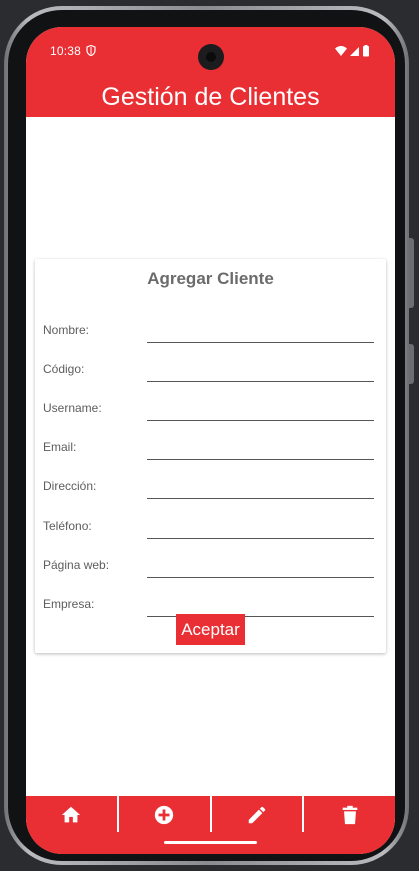  Describe the element at coordinates (349, 815) in the screenshot. I see `trash-icon` at that location.